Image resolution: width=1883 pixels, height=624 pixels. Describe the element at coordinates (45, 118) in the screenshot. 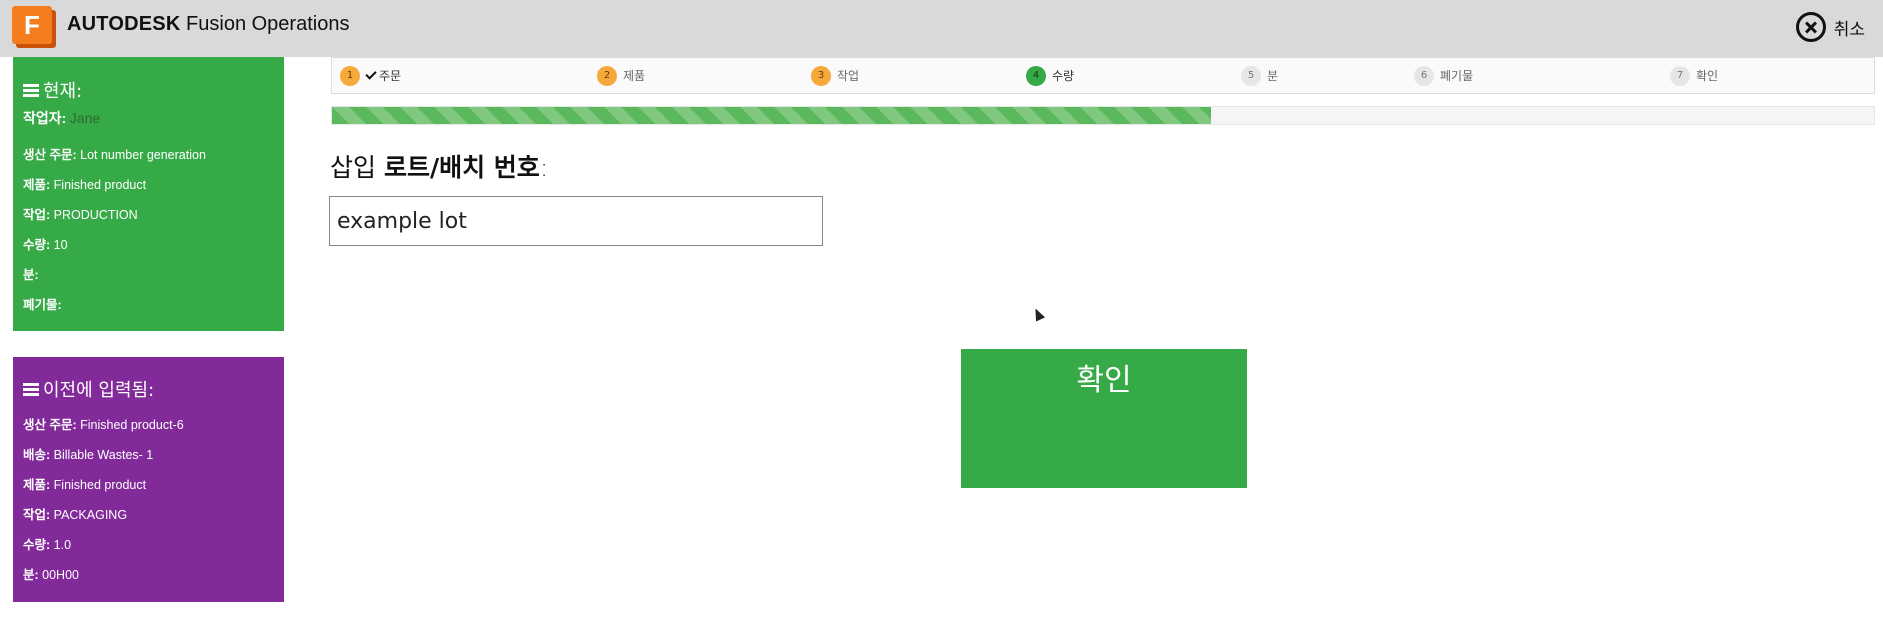

I see `operator-label: 작업자:` at that location.